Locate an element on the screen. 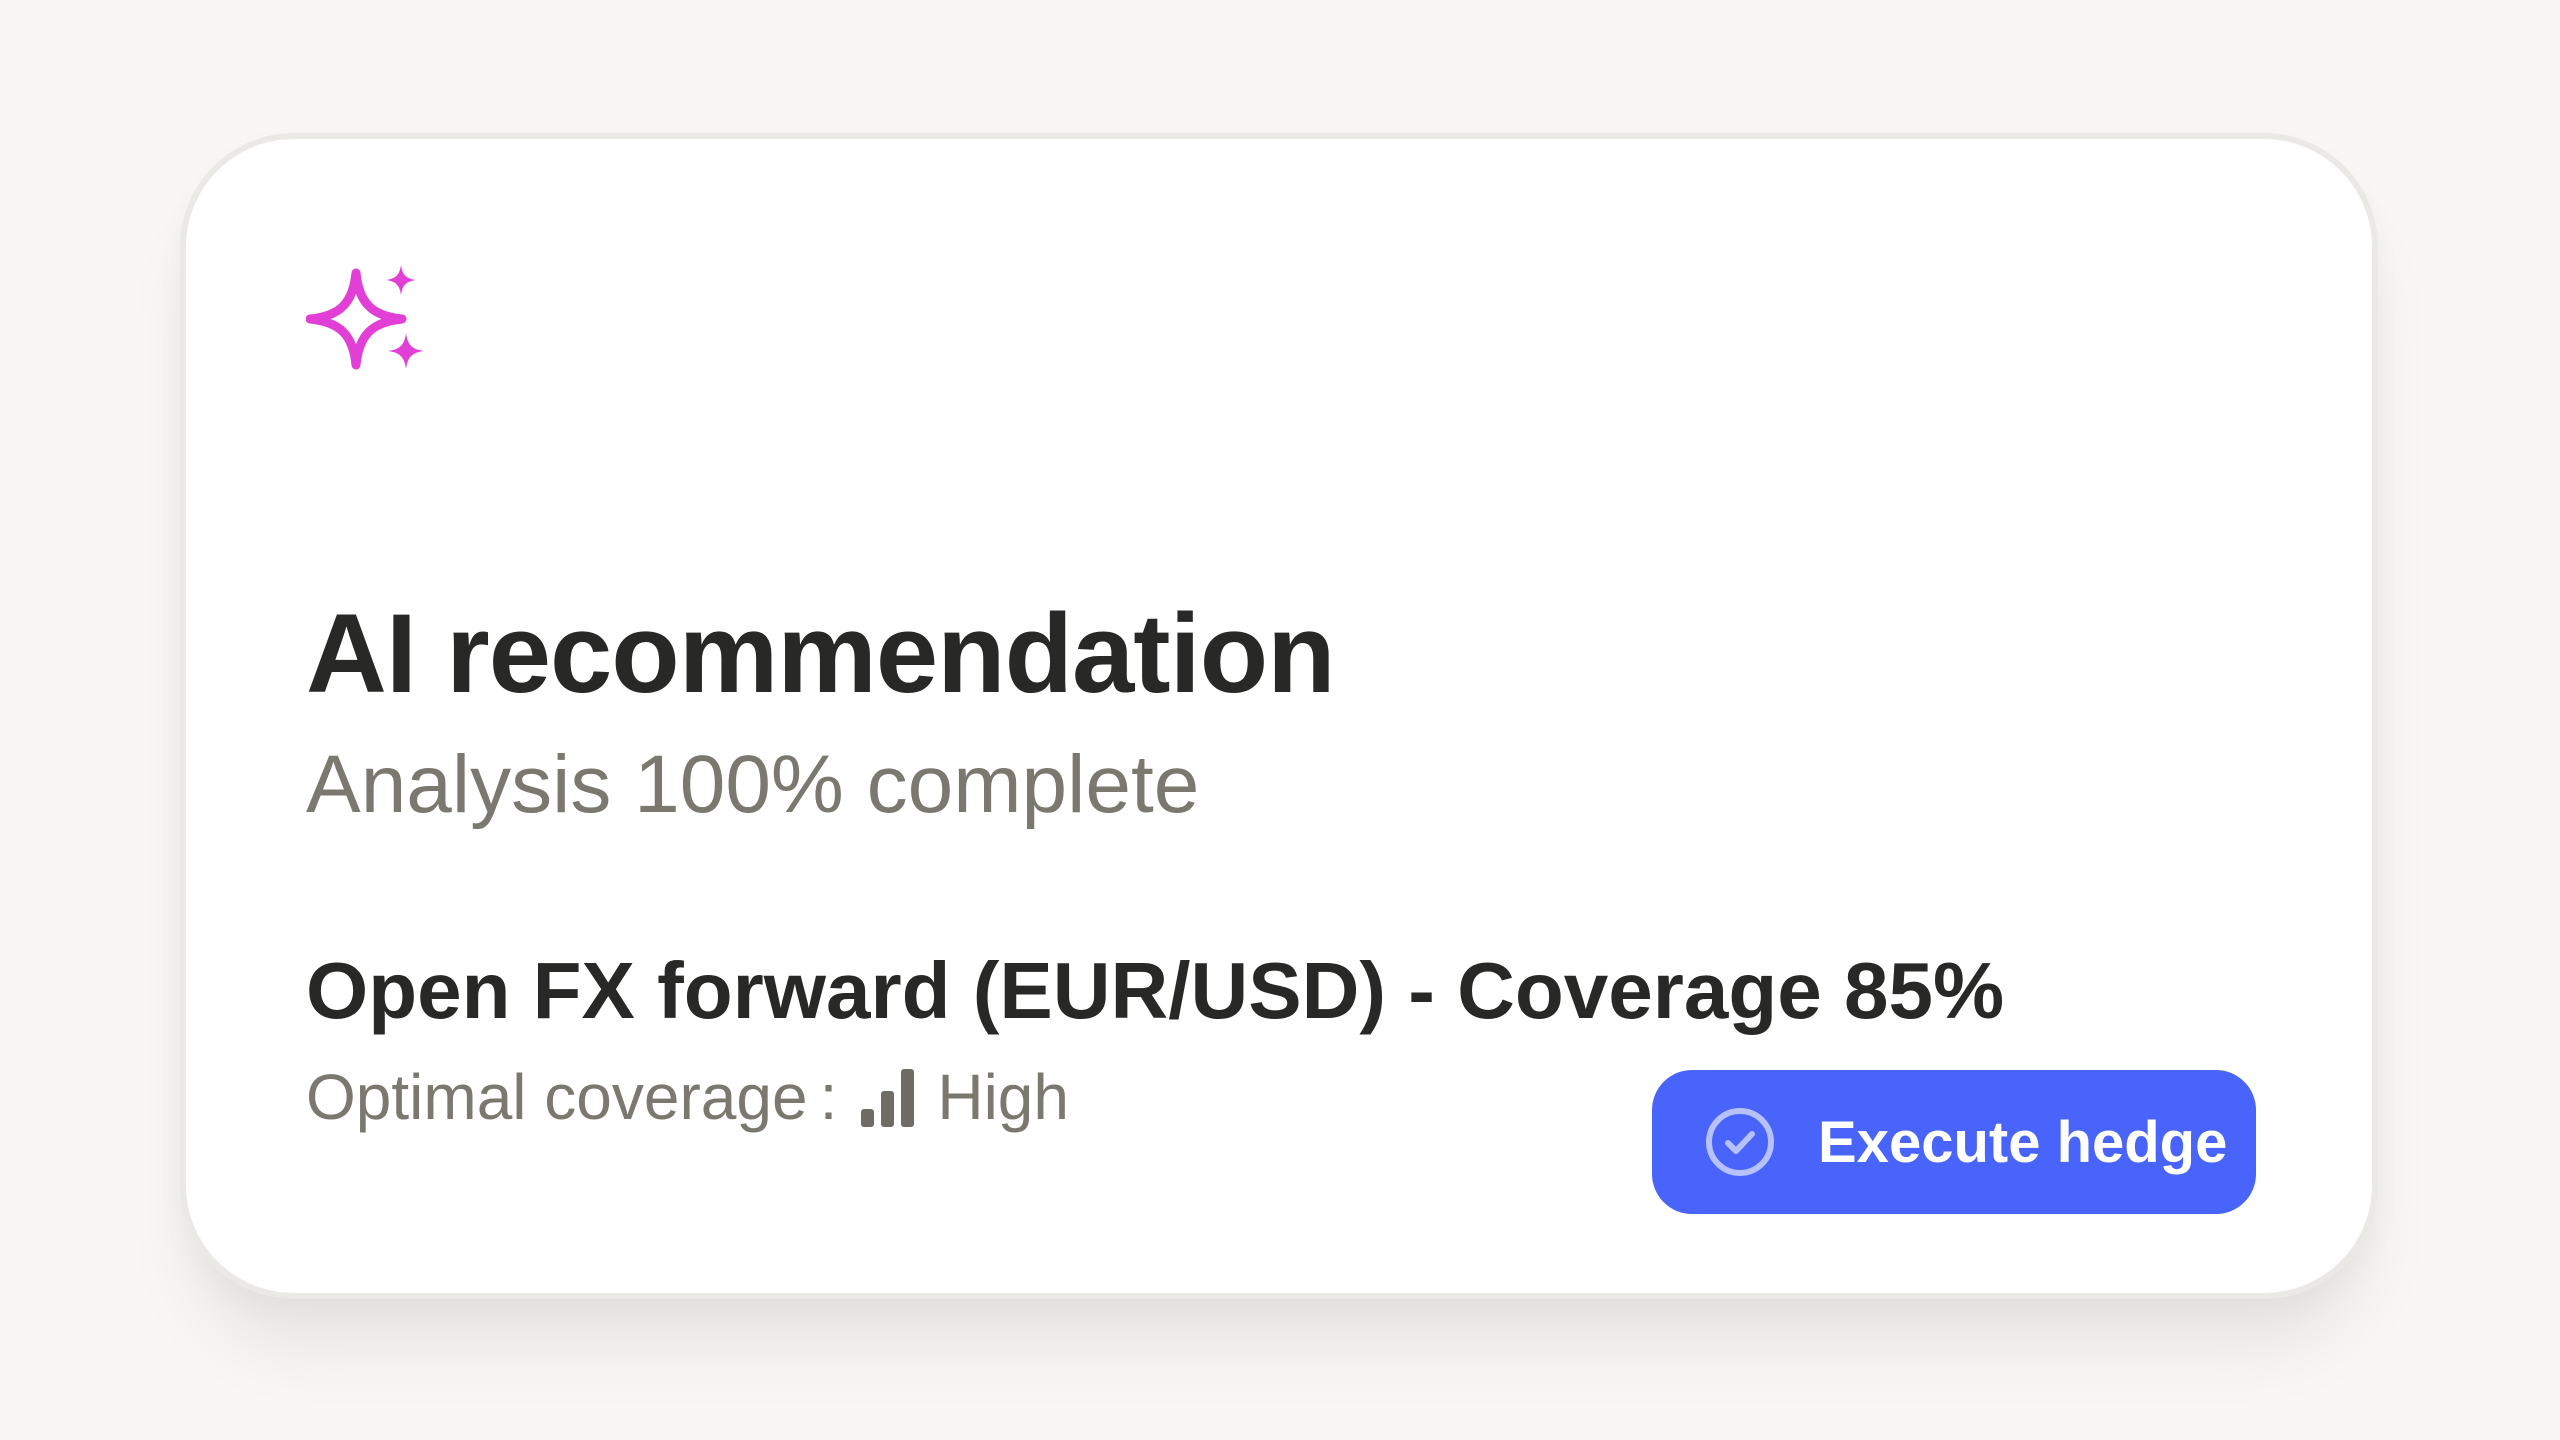  coverage-level: High is located at coordinates (1003, 1097).